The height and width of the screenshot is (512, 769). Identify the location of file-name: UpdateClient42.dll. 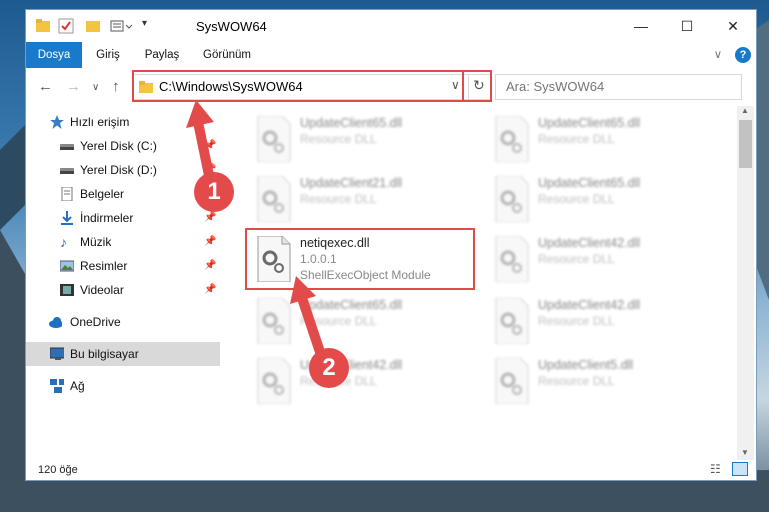
(589, 305).